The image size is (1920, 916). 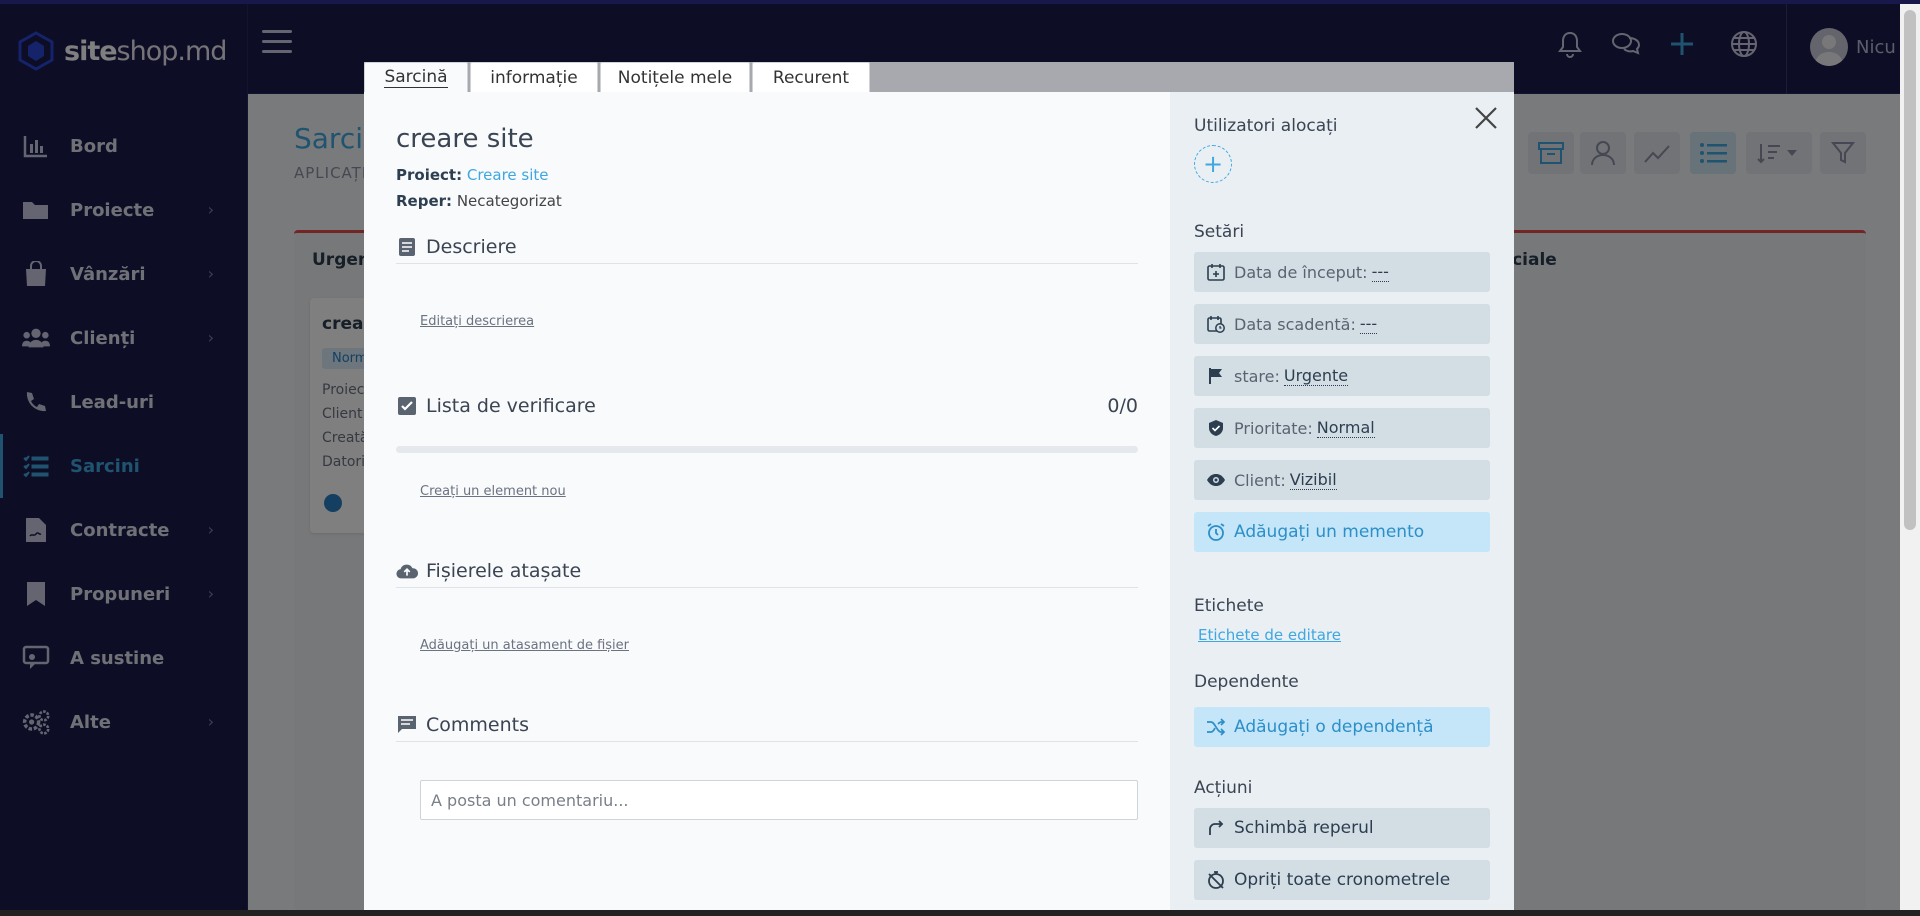 What do you see at coordinates (767, 247) in the screenshot?
I see `description-heading: Descriere` at bounding box center [767, 247].